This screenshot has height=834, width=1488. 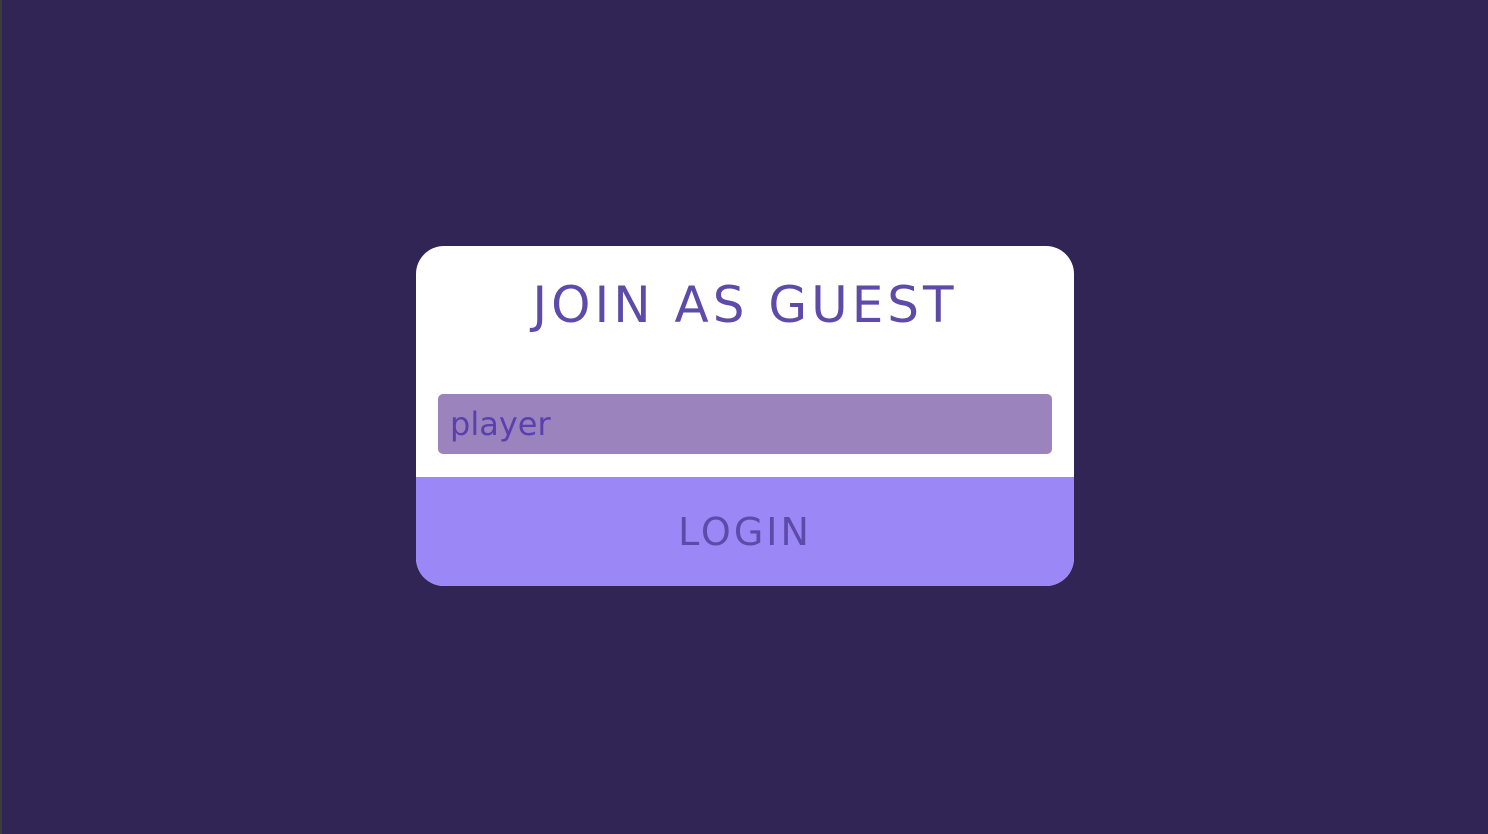 What do you see at coordinates (745, 424) in the screenshot?
I see `player-name-input` at bounding box center [745, 424].